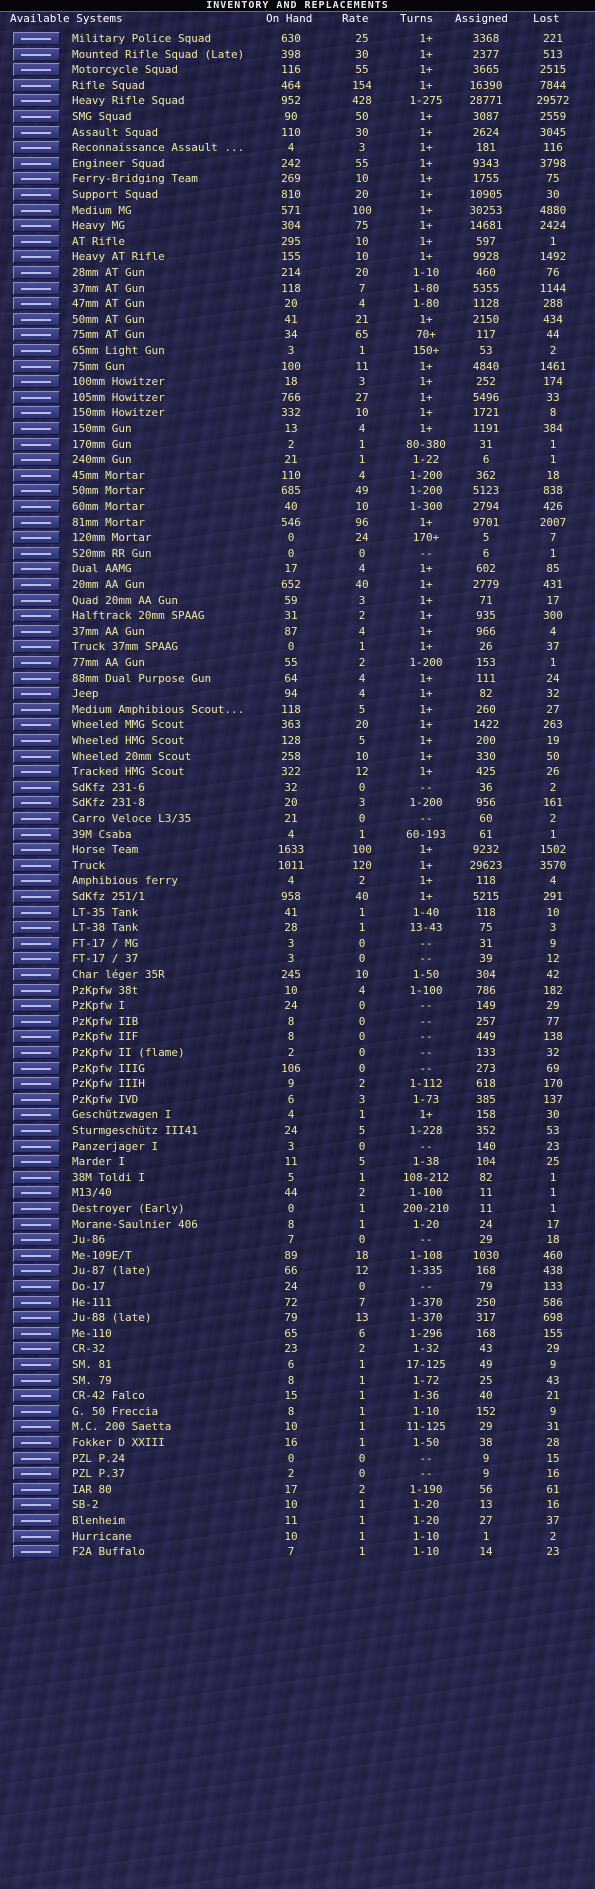 Image resolution: width=595 pixels, height=1889 pixels. I want to click on system-row: F2A Buffalo 7 1 1-10 14 23, so click(297, 1552).